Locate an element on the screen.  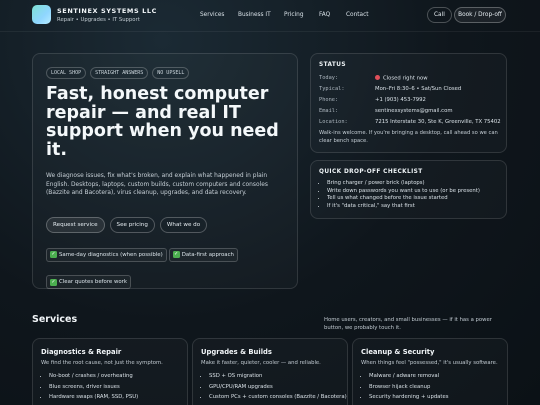
badge-label: Clear quotes before work is located at coordinates (93, 282).